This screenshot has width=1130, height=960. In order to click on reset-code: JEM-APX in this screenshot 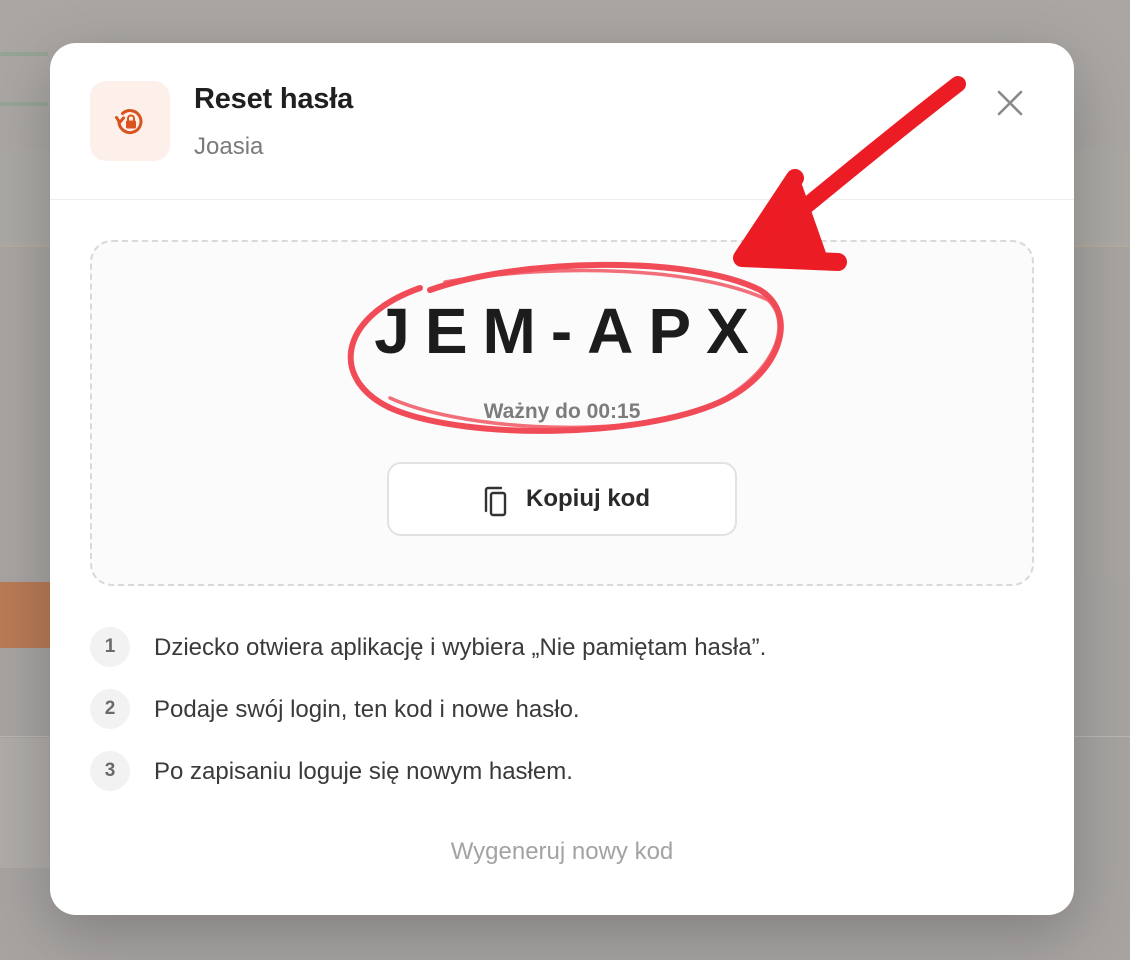, I will do `click(569, 331)`.